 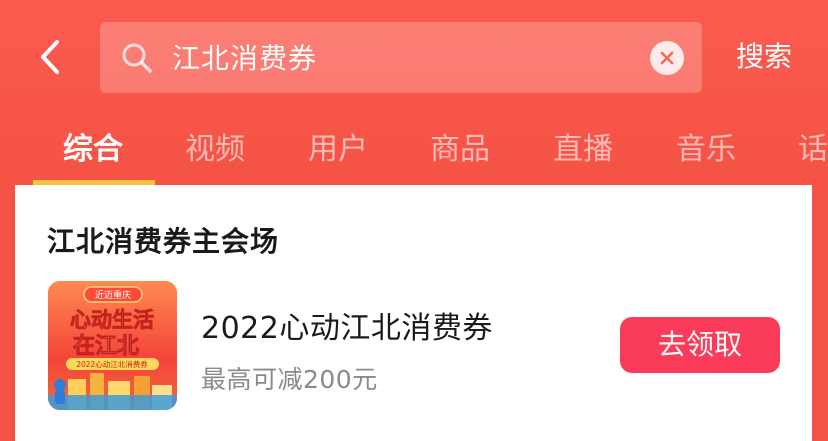 What do you see at coordinates (347, 325) in the screenshot?
I see `coupon-title: 2022心动江北消费券` at bounding box center [347, 325].